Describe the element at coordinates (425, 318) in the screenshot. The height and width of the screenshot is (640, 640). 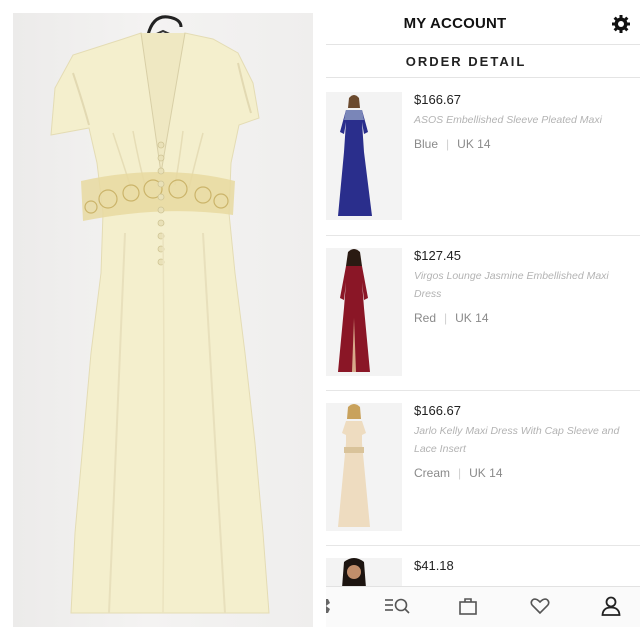
I see `item-color: Red` at that location.